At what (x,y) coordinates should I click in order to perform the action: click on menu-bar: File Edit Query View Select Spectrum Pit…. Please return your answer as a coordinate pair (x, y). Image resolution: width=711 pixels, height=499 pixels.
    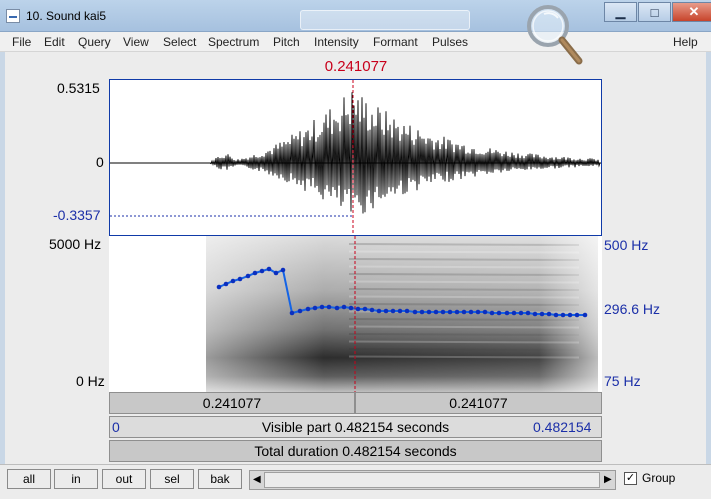
    Looking at the image, I should click on (355, 42).